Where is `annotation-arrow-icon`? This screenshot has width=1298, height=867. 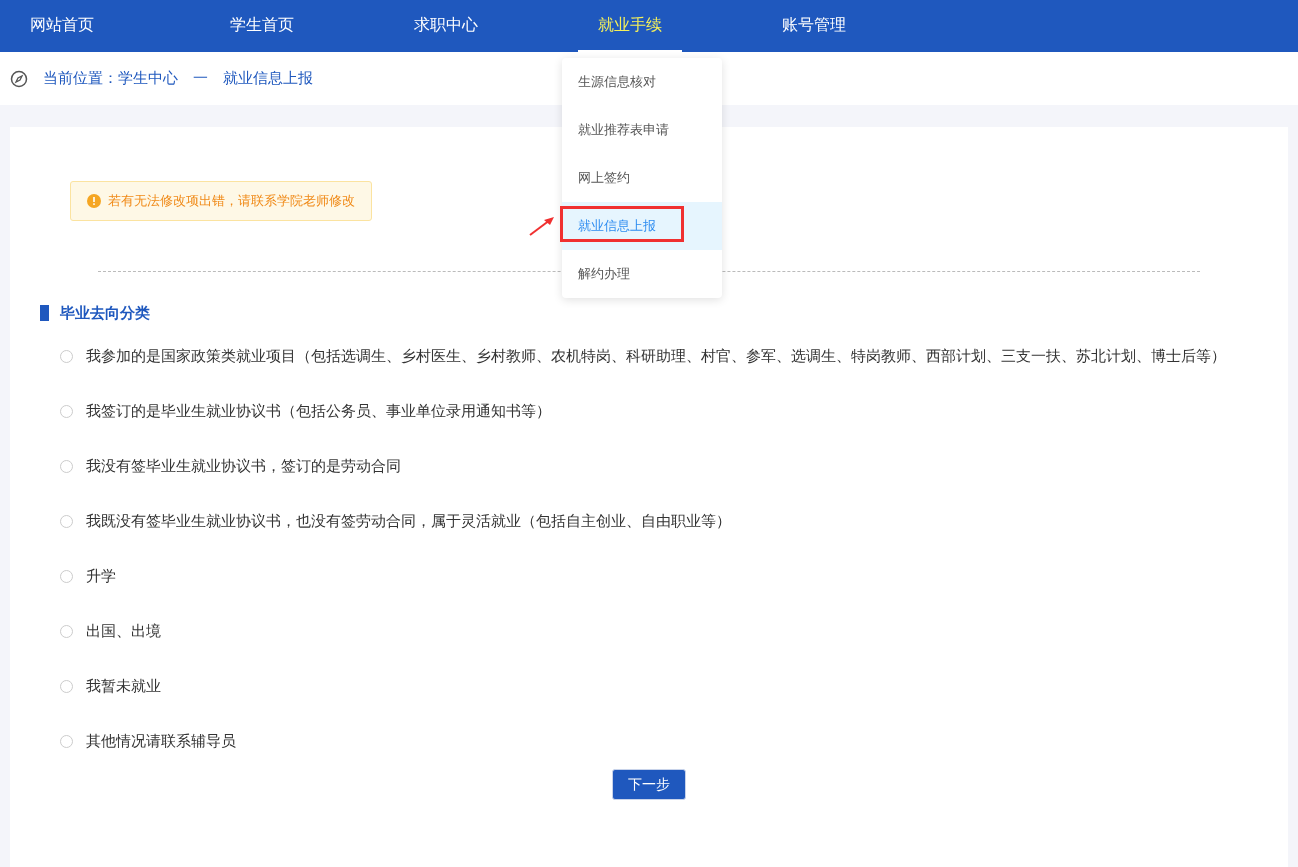 annotation-arrow-icon is located at coordinates (542, 226).